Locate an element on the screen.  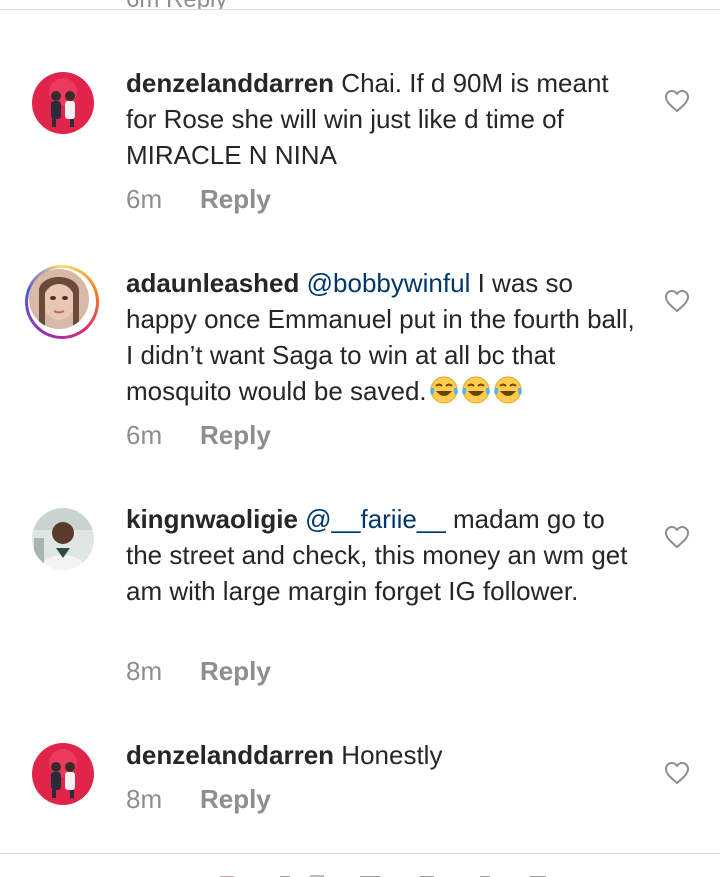
comment-username: kingnwaoligie is located at coordinates (212, 519).